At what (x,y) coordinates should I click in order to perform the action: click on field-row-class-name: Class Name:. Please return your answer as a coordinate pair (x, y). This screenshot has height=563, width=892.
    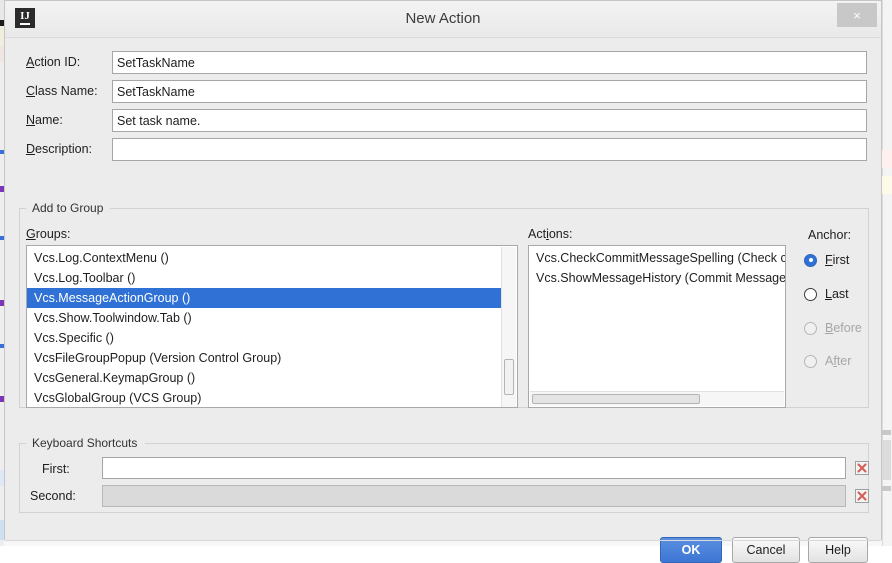
    Looking at the image, I should click on (443, 92).